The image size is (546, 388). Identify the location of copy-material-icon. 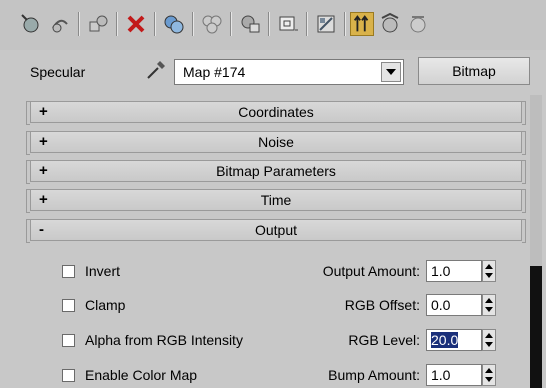
(174, 24).